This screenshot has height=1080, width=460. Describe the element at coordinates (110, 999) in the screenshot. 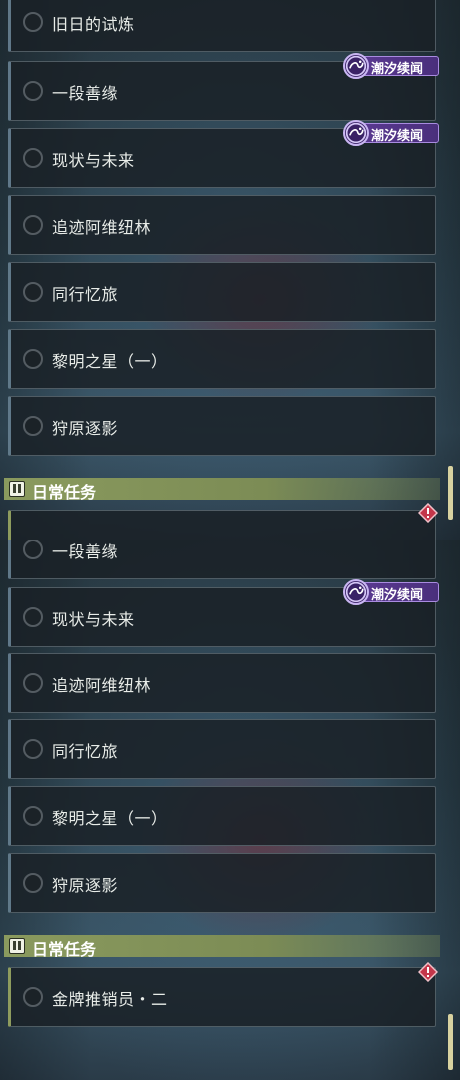

I see `quest-title: 金牌推销员・二` at that location.